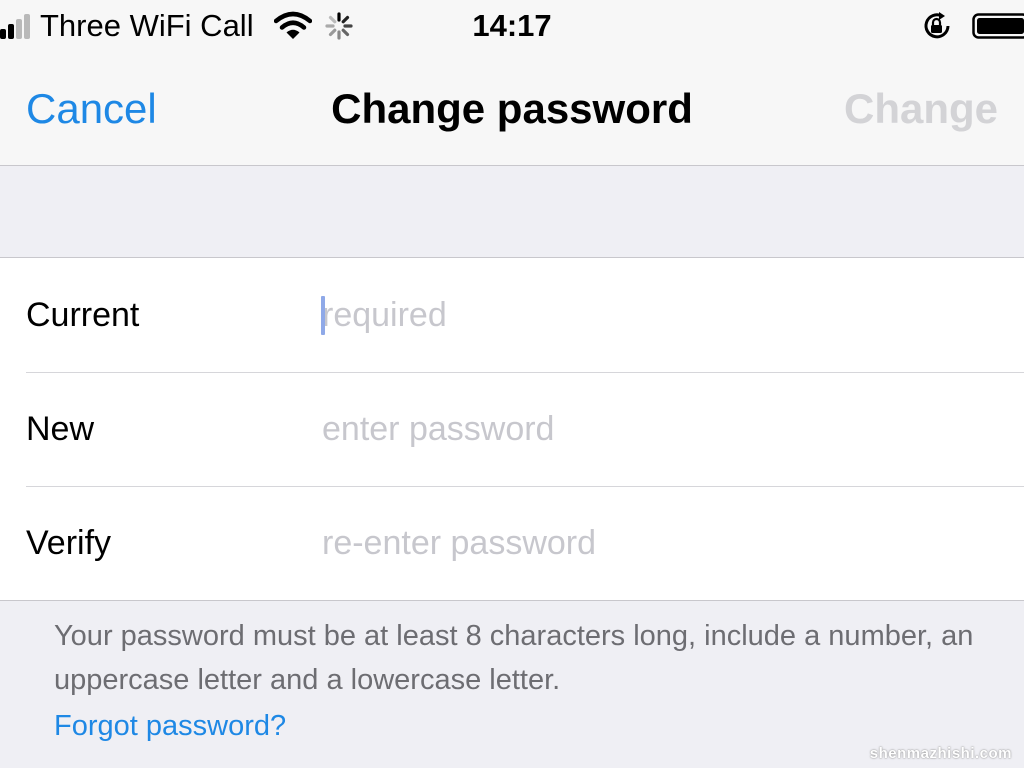 Image resolution: width=1024 pixels, height=768 pixels. I want to click on status-time: 14:17, so click(512, 25).